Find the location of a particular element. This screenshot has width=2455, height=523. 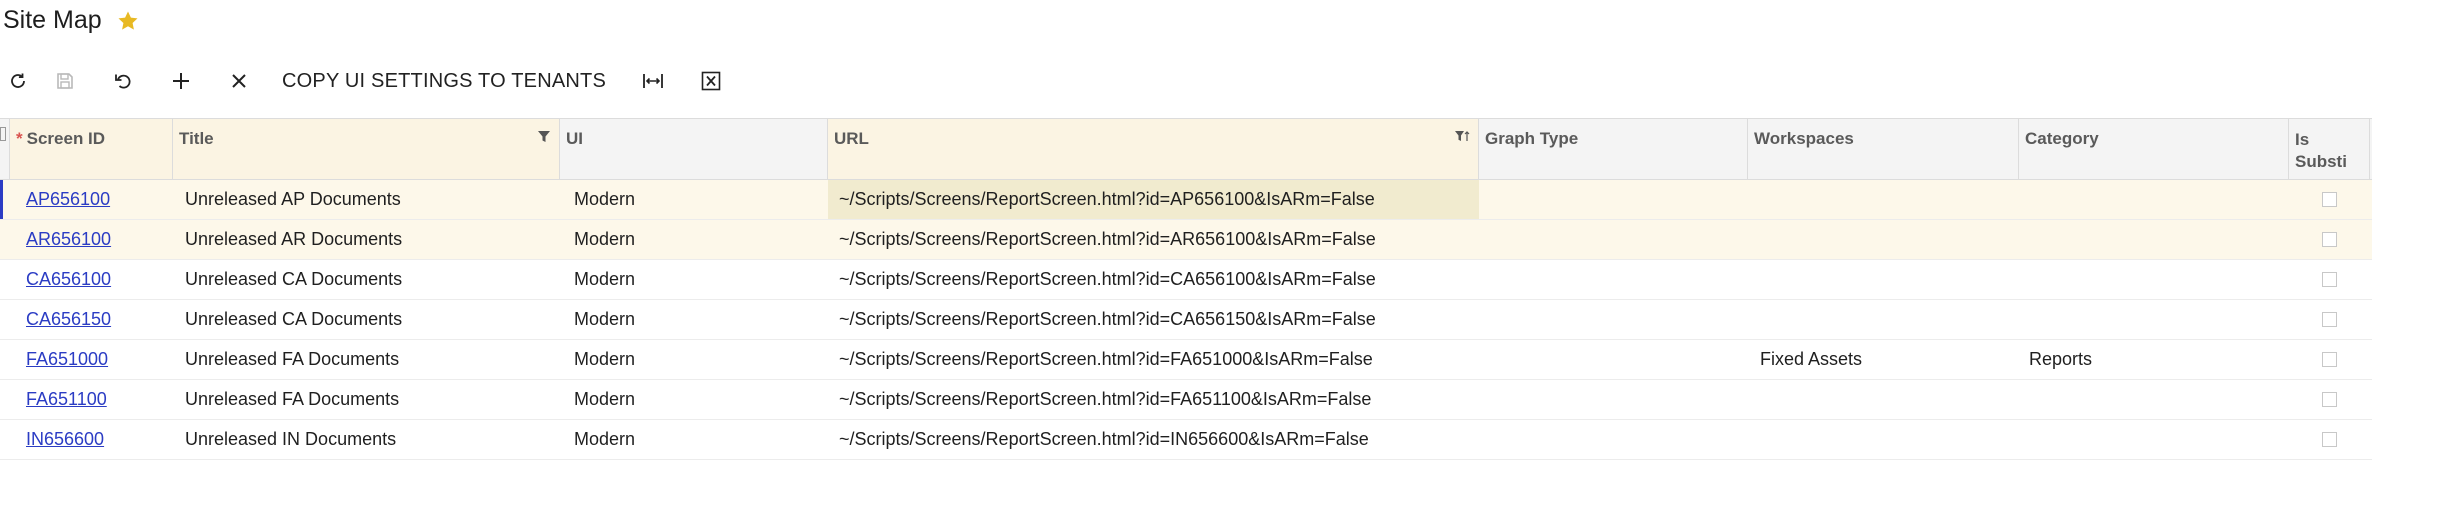

cell-screen-id: AR656100 is located at coordinates (91, 239).